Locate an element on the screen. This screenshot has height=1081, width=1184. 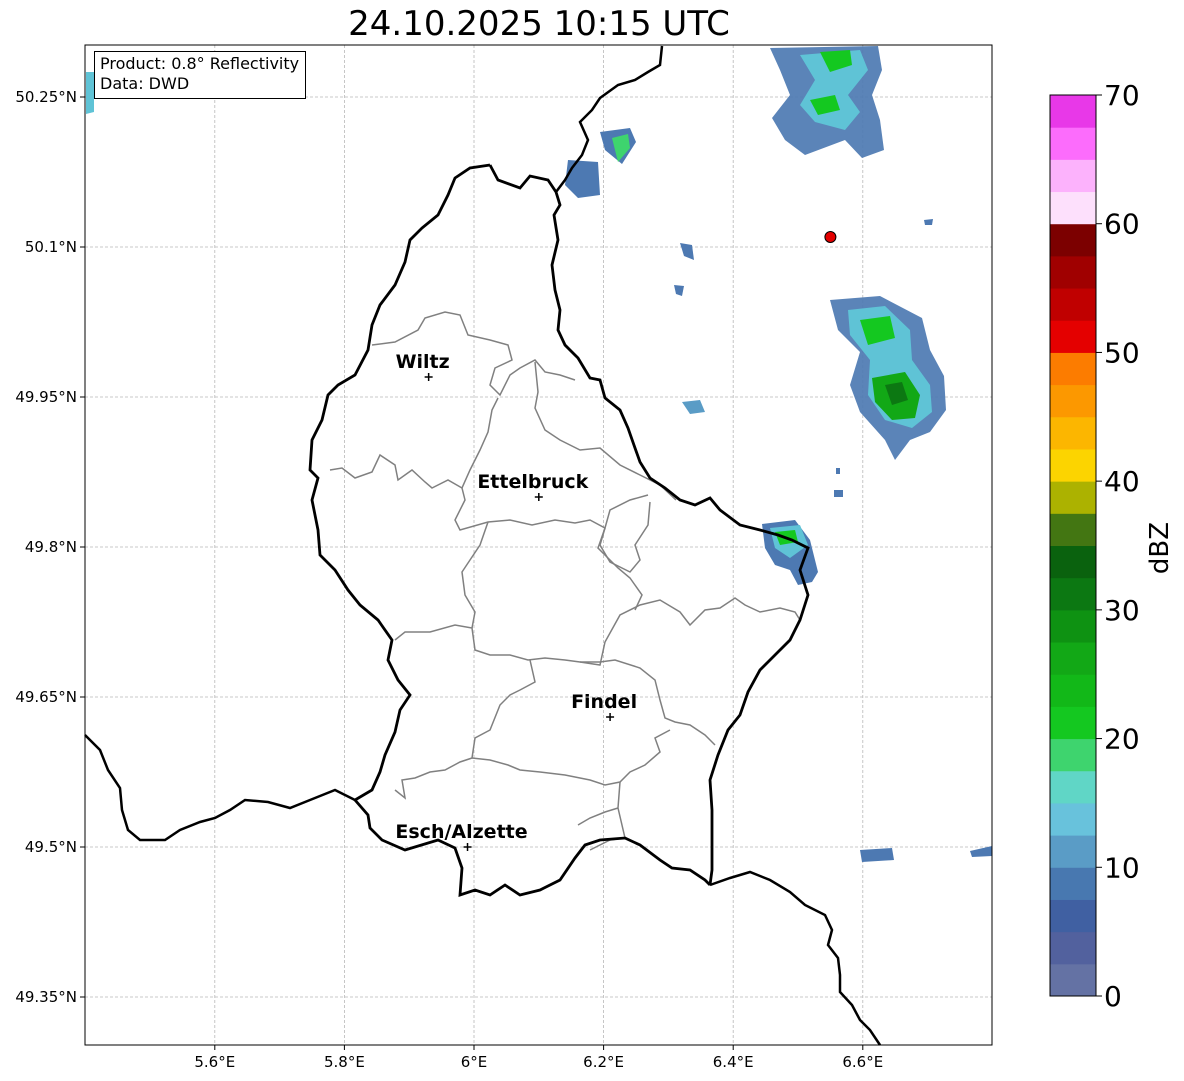
data-source-text: Data: DWD is located at coordinates (145, 83).